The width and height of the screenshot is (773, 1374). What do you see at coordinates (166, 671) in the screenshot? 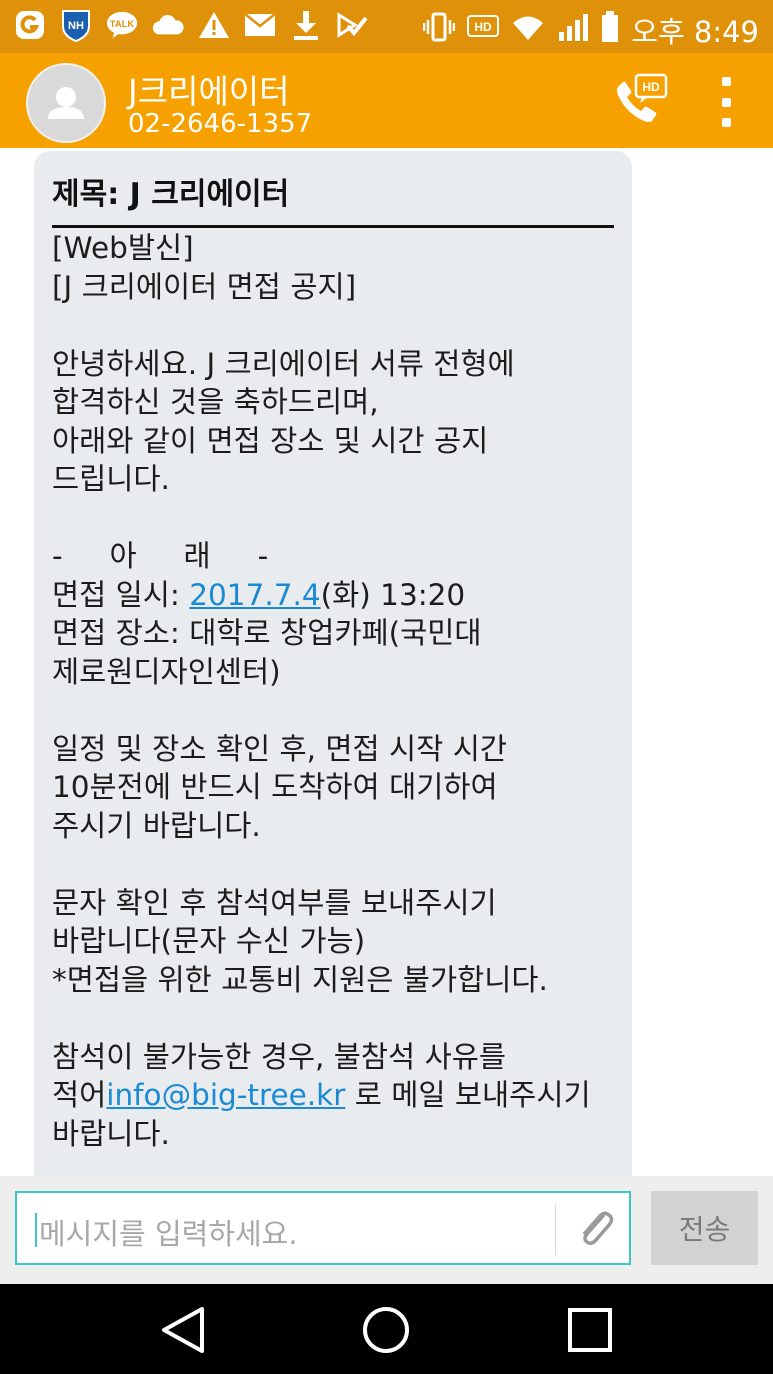
I see `message-line: 제로원디자인센터)` at bounding box center [166, 671].